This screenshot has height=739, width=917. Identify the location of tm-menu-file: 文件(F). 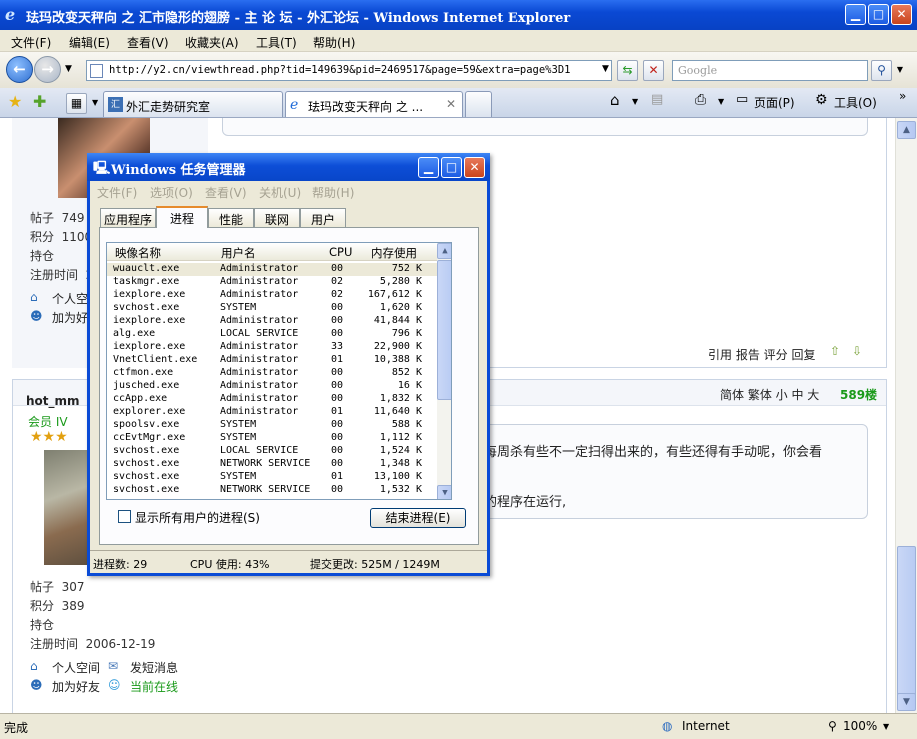
(117, 192).